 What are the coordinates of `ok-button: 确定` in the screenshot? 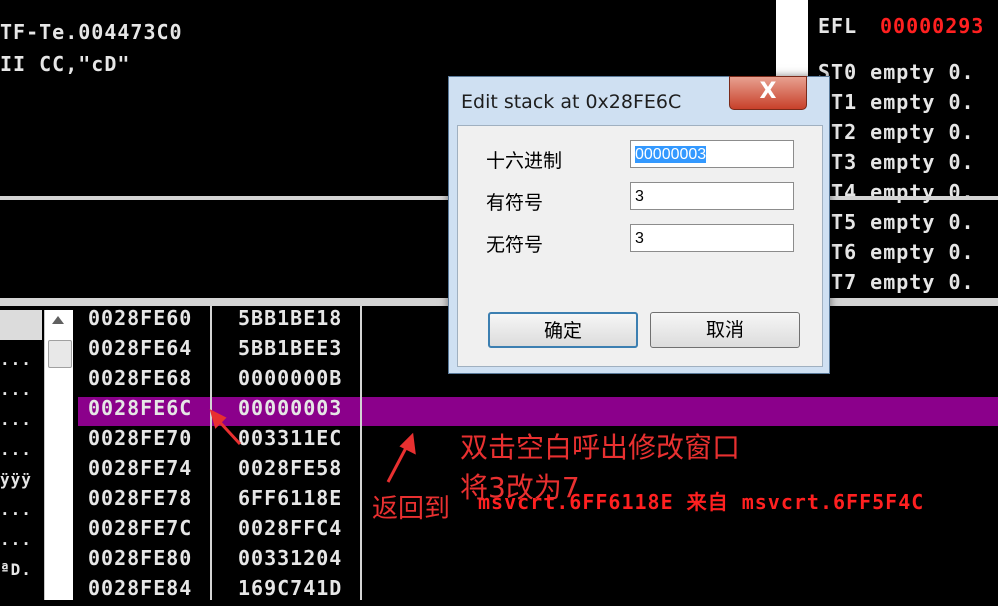 It's located at (563, 330).